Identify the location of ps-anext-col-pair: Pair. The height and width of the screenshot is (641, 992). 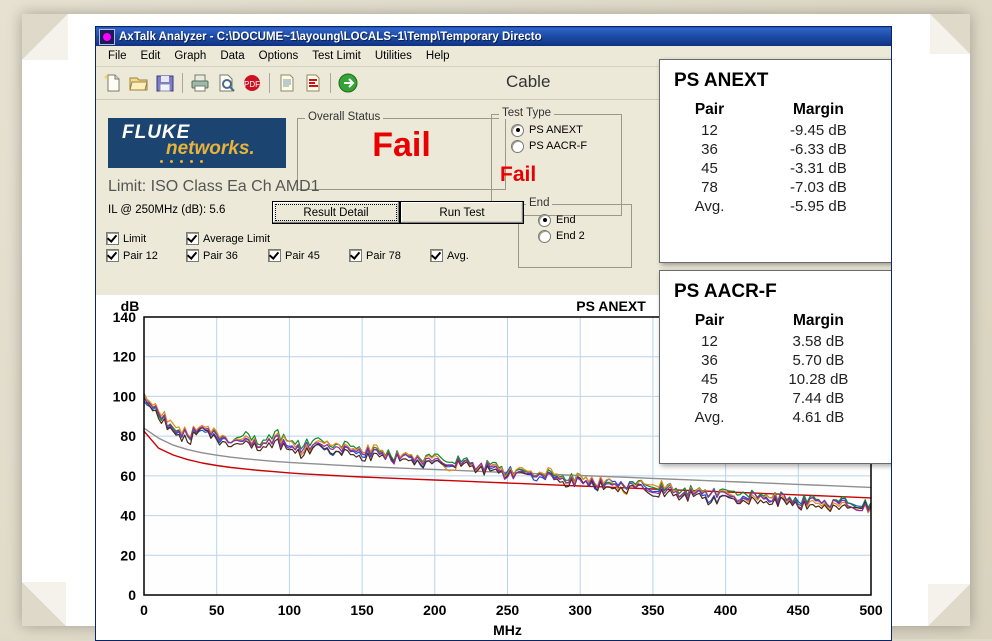
(709, 109).